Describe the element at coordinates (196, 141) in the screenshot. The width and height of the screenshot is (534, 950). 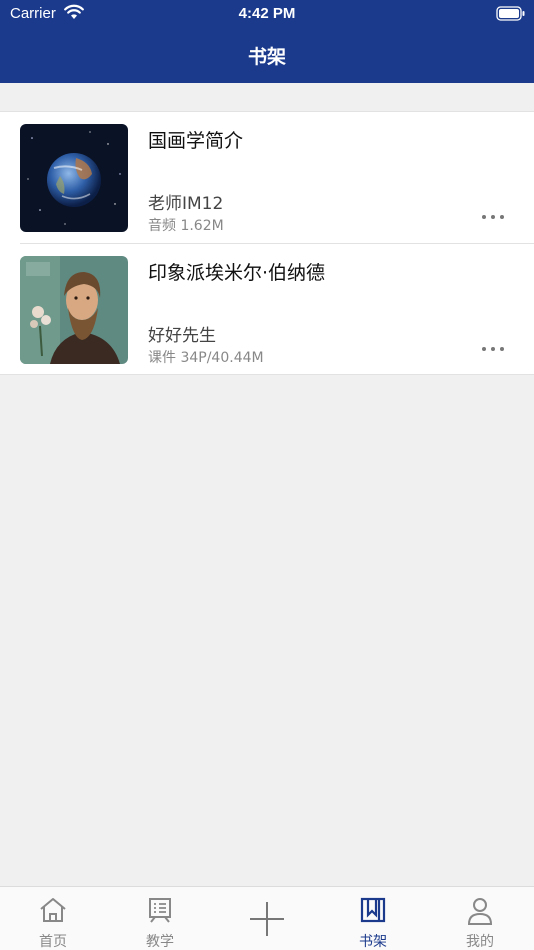
I see `item-title: 国画学简介` at that location.